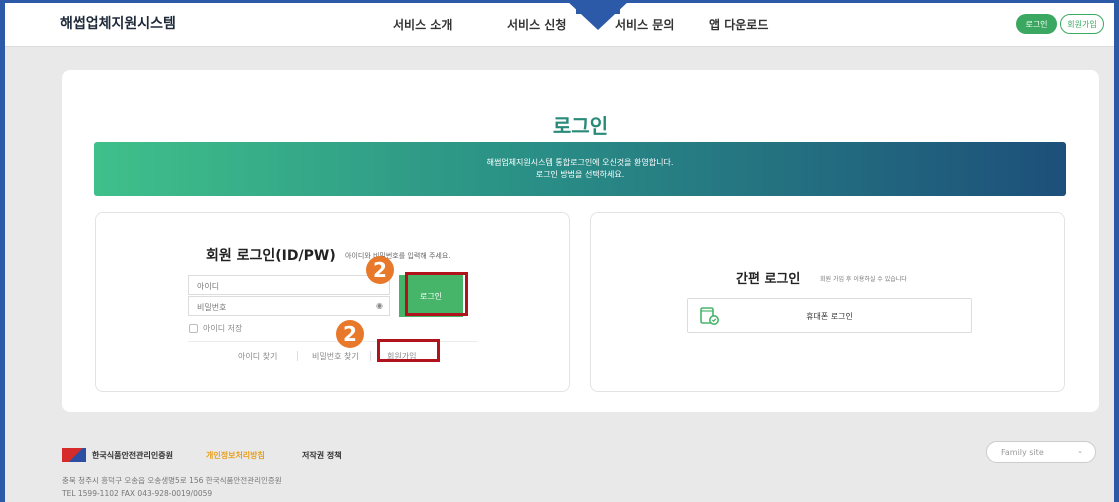 The height and width of the screenshot is (502, 1119). Describe the element at coordinates (172, 480) in the screenshot. I see `footer-address: 충북 청주시 흥덕구 오송읍 오송생명5로 156 한국식품안전관리인증원` at that location.